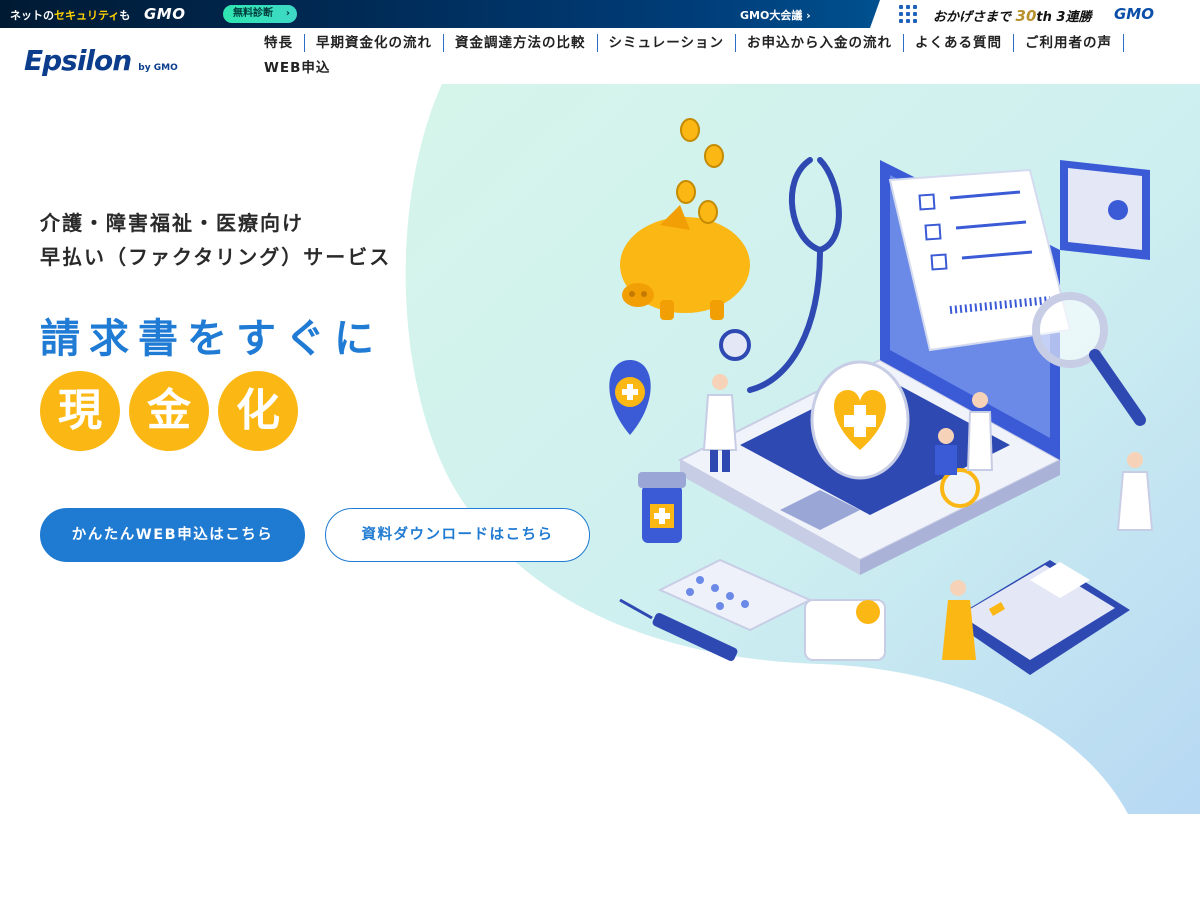  I want to click on security-promo-text: ネットのセキュリティも, so click(70, 15).